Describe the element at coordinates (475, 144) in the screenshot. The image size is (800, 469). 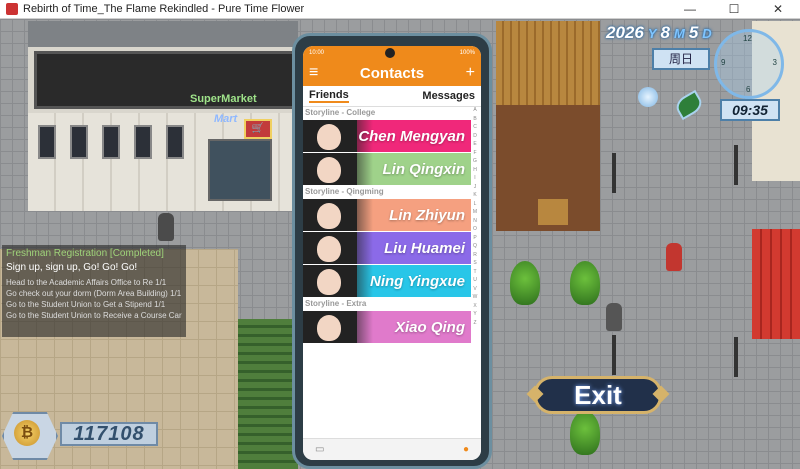
I see `alphabet-letter: E` at that location.